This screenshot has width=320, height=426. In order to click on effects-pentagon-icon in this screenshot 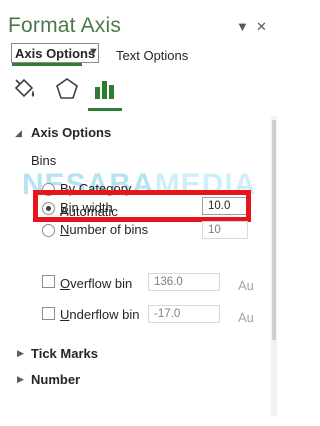, I will do `click(67, 89)`.